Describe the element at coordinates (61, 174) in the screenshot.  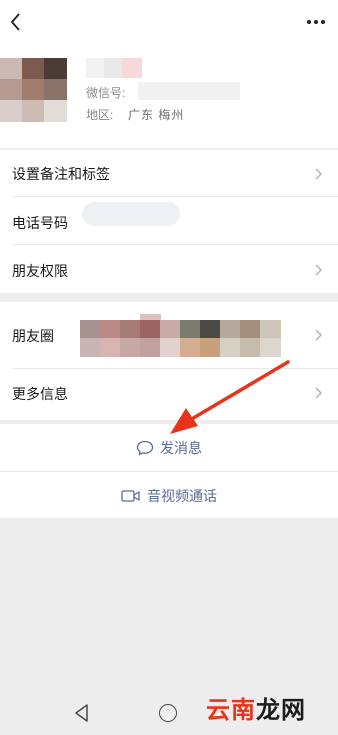
I see `remarks-tags-row: 设置备注和标签` at that location.